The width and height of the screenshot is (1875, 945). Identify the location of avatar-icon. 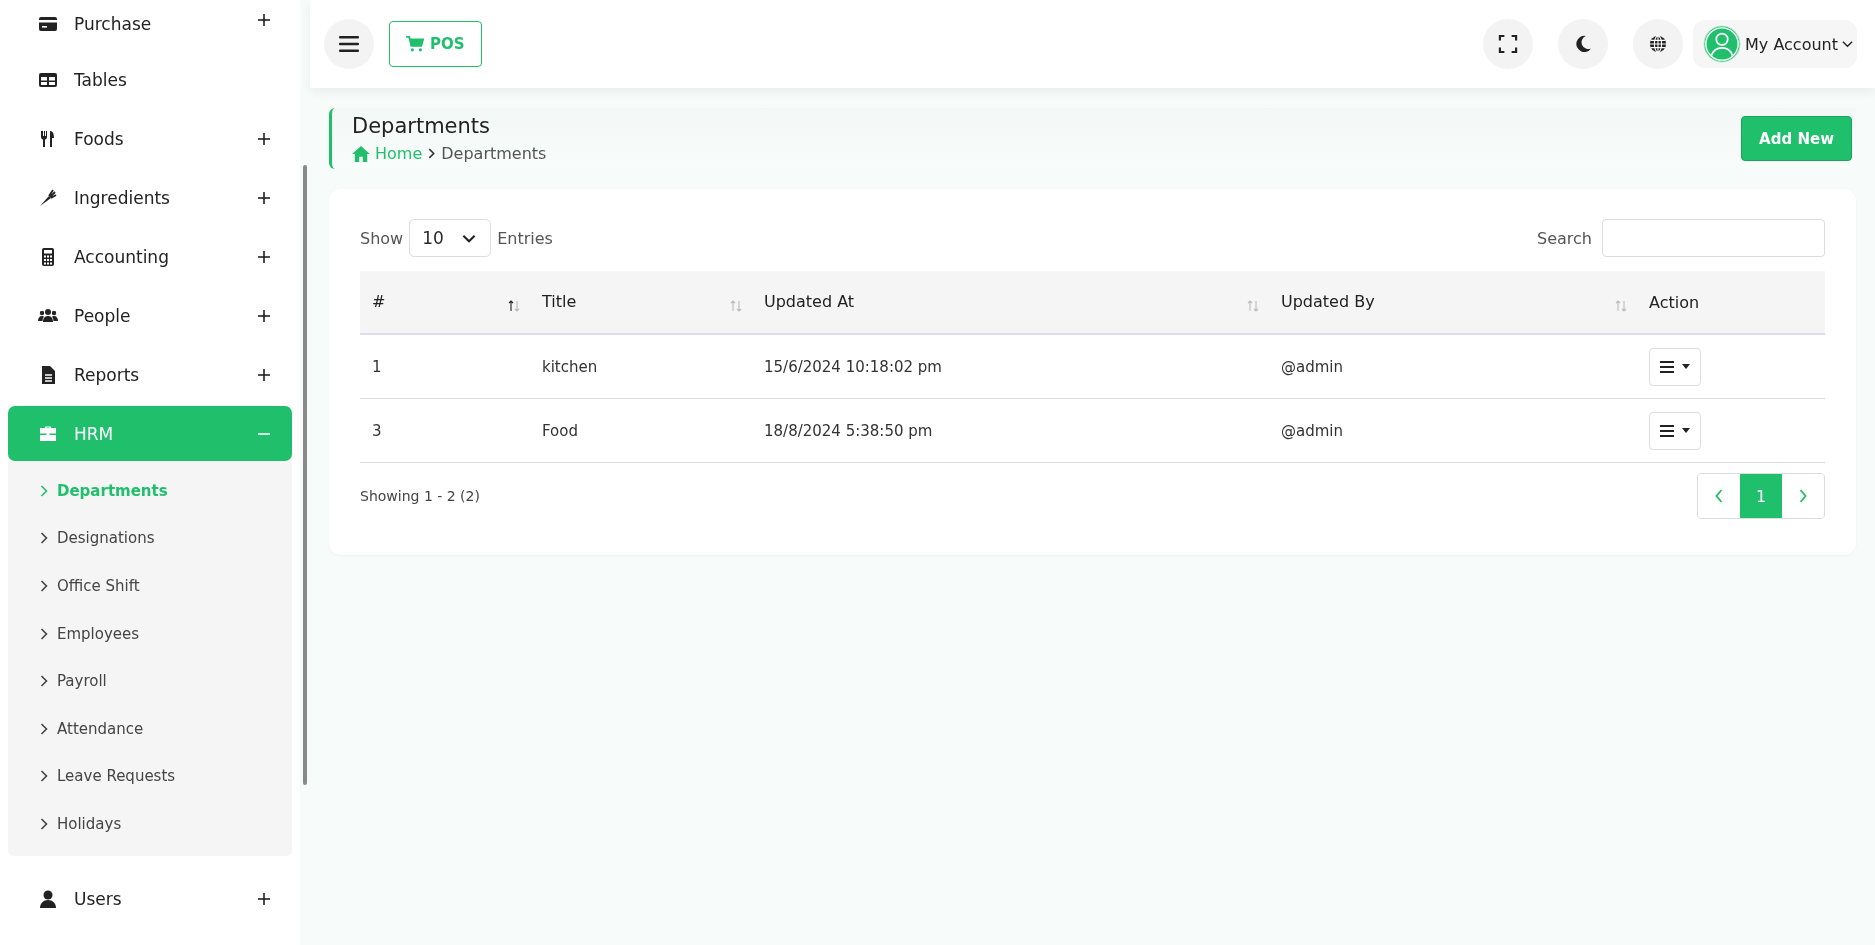
(1722, 44).